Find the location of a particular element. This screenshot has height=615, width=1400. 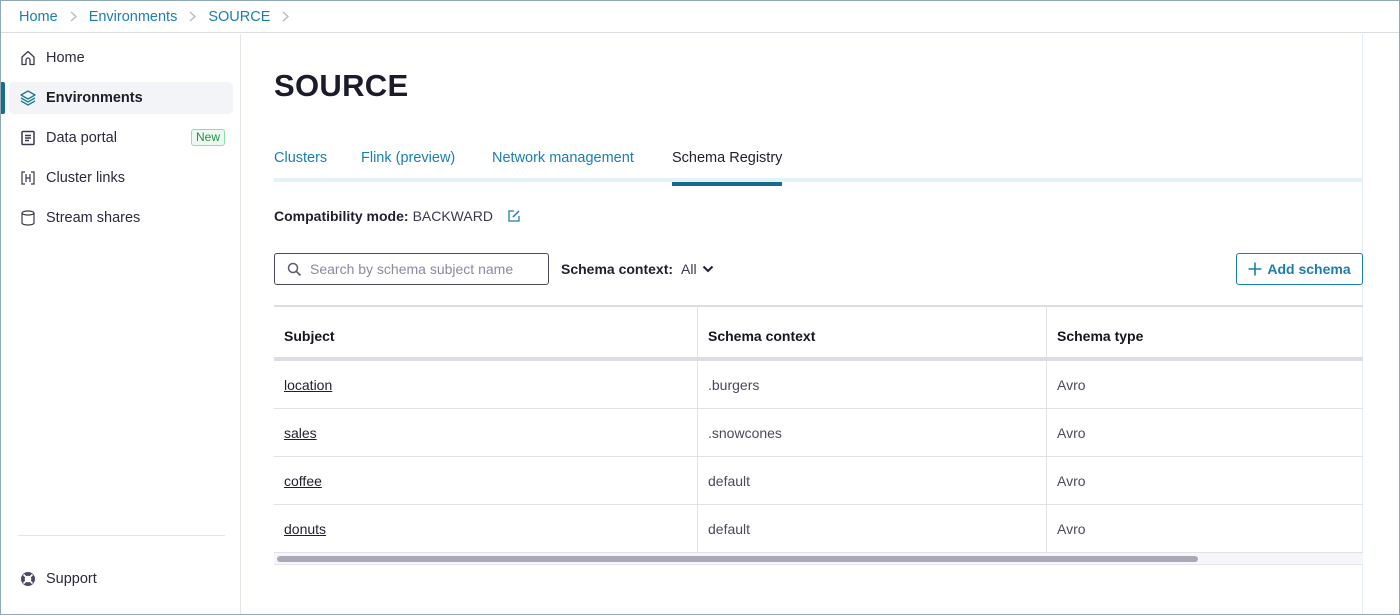

search-icon is located at coordinates (294, 269).